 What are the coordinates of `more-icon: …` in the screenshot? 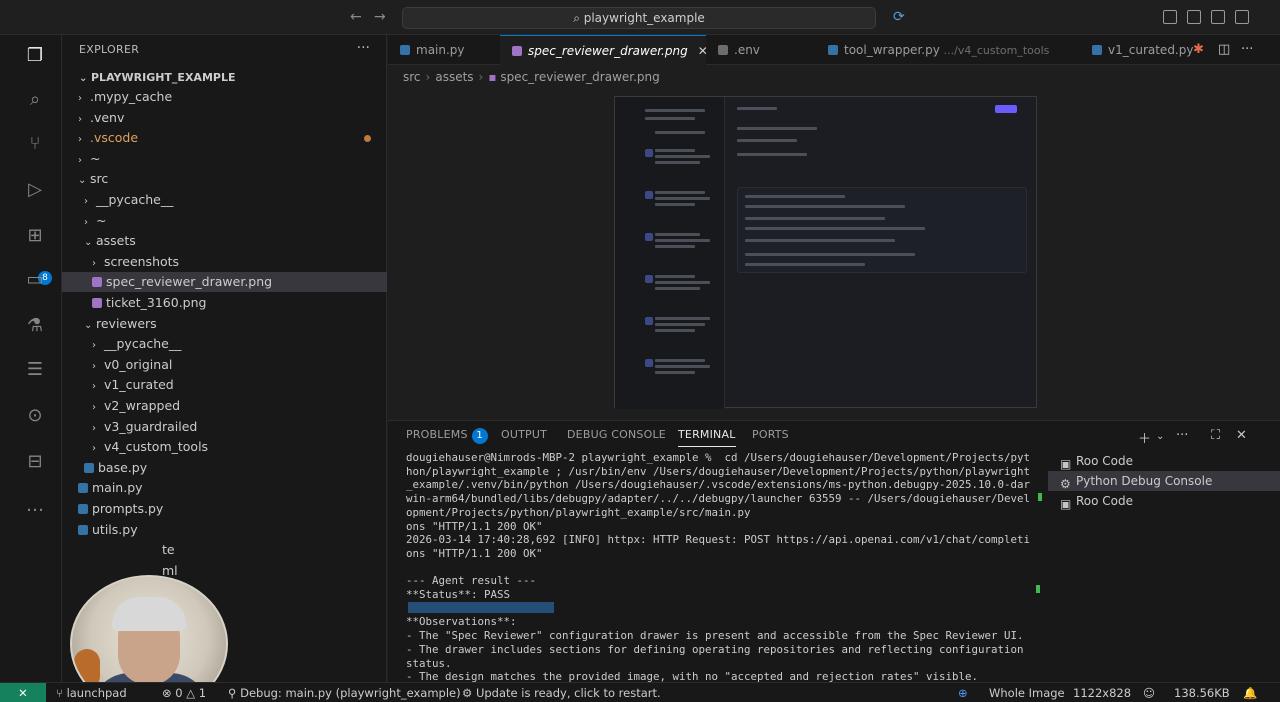 It's located at (35, 506).